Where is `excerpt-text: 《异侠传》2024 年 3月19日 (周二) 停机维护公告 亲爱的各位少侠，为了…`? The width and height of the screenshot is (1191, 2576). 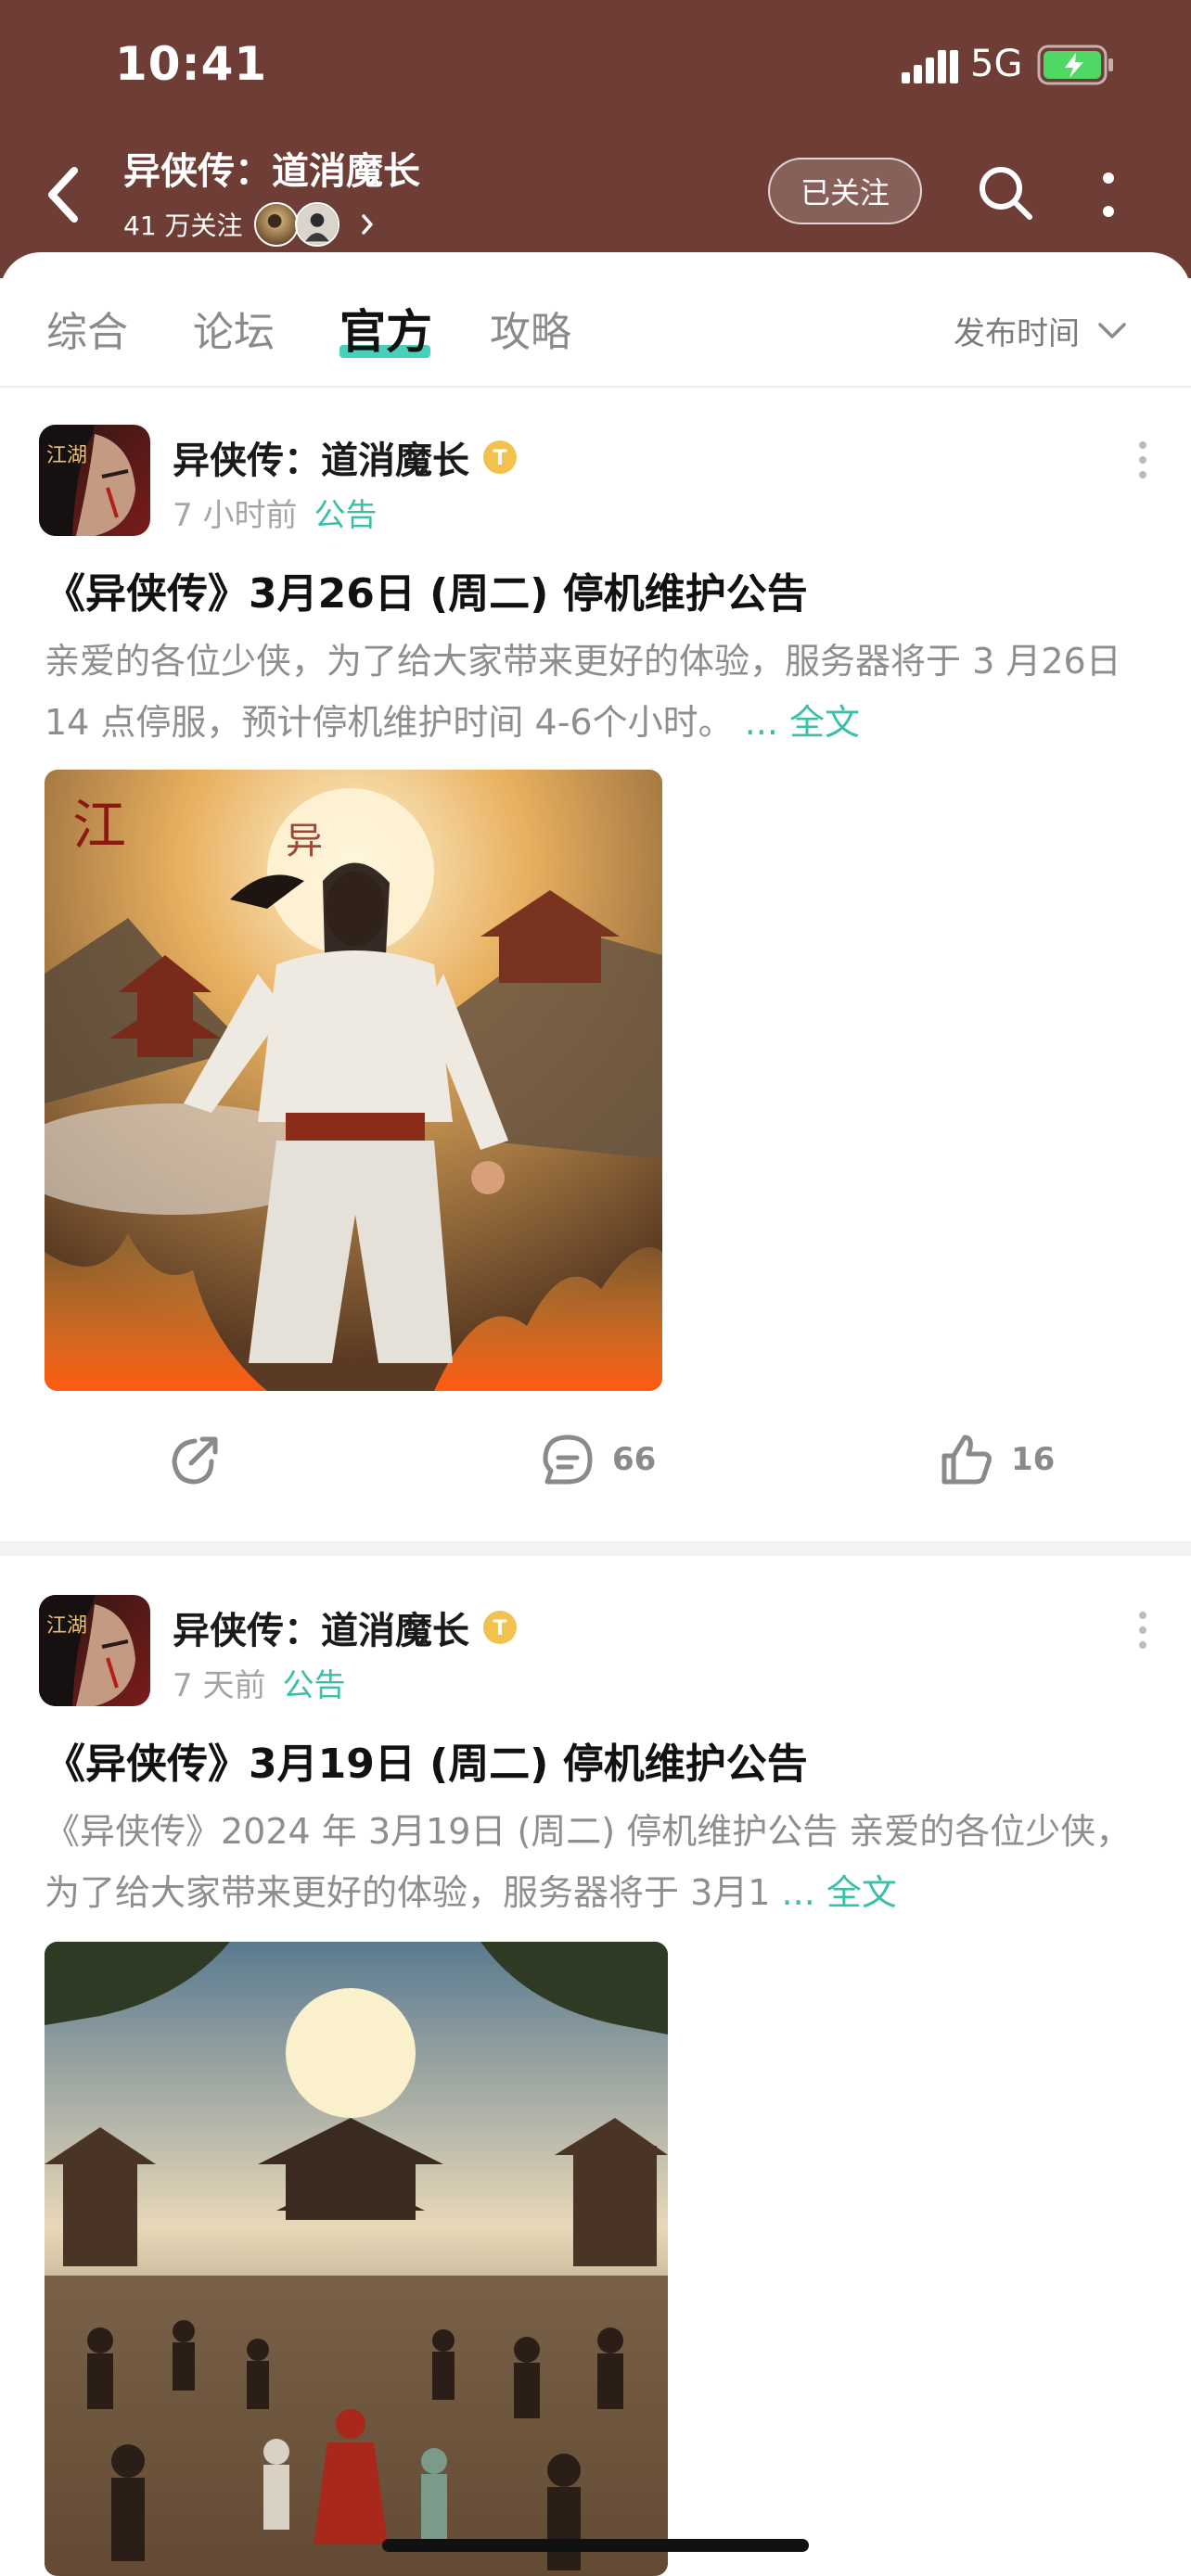 excerpt-text: 《异侠传》2024 年 3月19日 (周二) 停机维护公告 亲爱的各位少侠，为了… is located at coordinates (588, 1862).